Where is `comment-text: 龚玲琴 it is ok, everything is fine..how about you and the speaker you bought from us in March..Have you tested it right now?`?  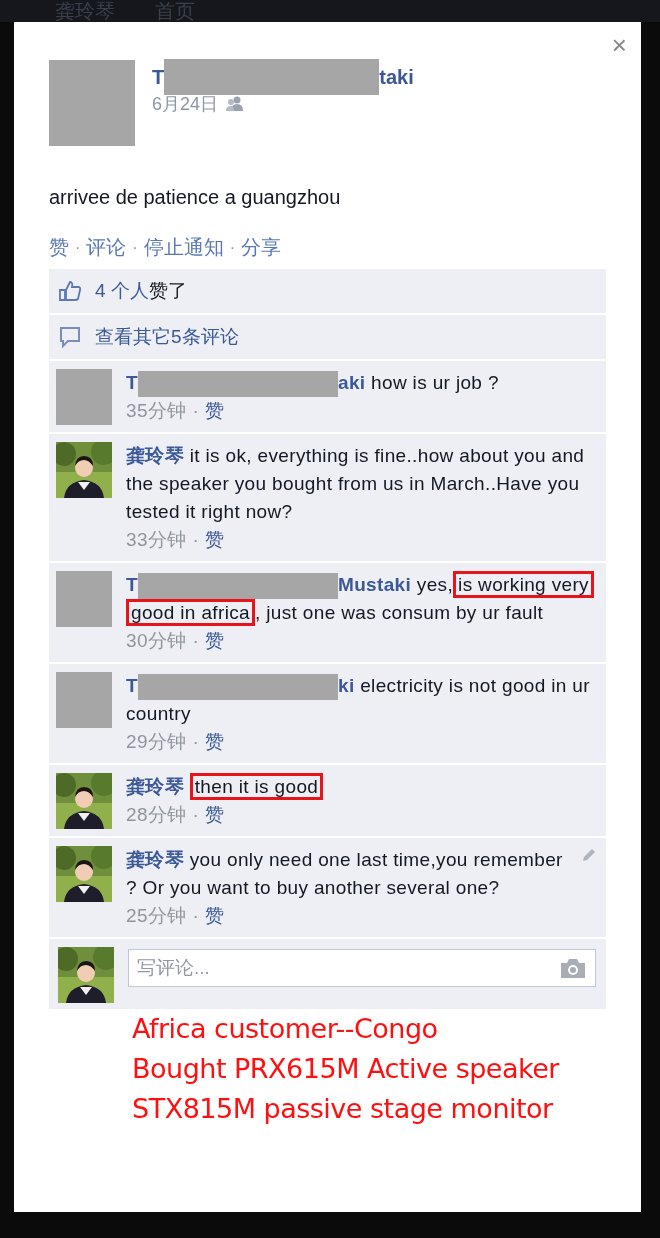 comment-text: 龚玲琴 it is ok, everything is fine..how about you and the speaker you bought from us in March..Have you tested it right now? is located at coordinates (356, 484).